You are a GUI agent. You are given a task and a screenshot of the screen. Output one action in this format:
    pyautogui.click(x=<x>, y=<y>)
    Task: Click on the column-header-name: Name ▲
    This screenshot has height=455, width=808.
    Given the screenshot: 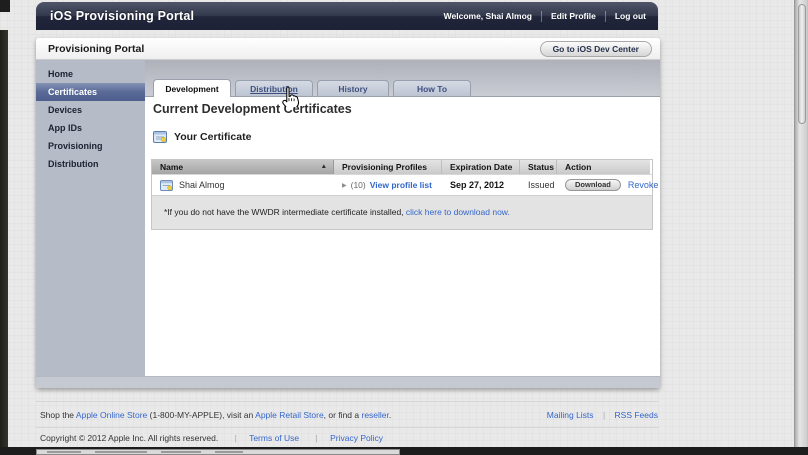 What is the action you would take?
    pyautogui.click(x=243, y=167)
    